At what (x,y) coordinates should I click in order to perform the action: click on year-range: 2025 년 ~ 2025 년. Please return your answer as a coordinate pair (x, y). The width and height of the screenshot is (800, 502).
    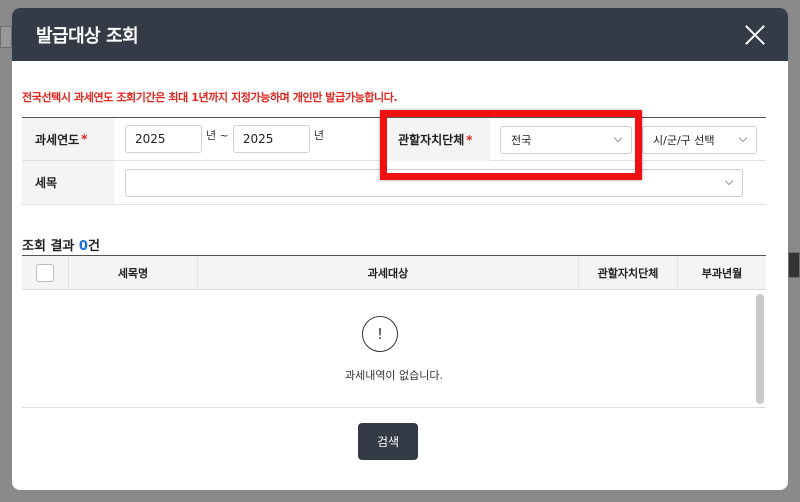
    Looking at the image, I should click on (226, 139).